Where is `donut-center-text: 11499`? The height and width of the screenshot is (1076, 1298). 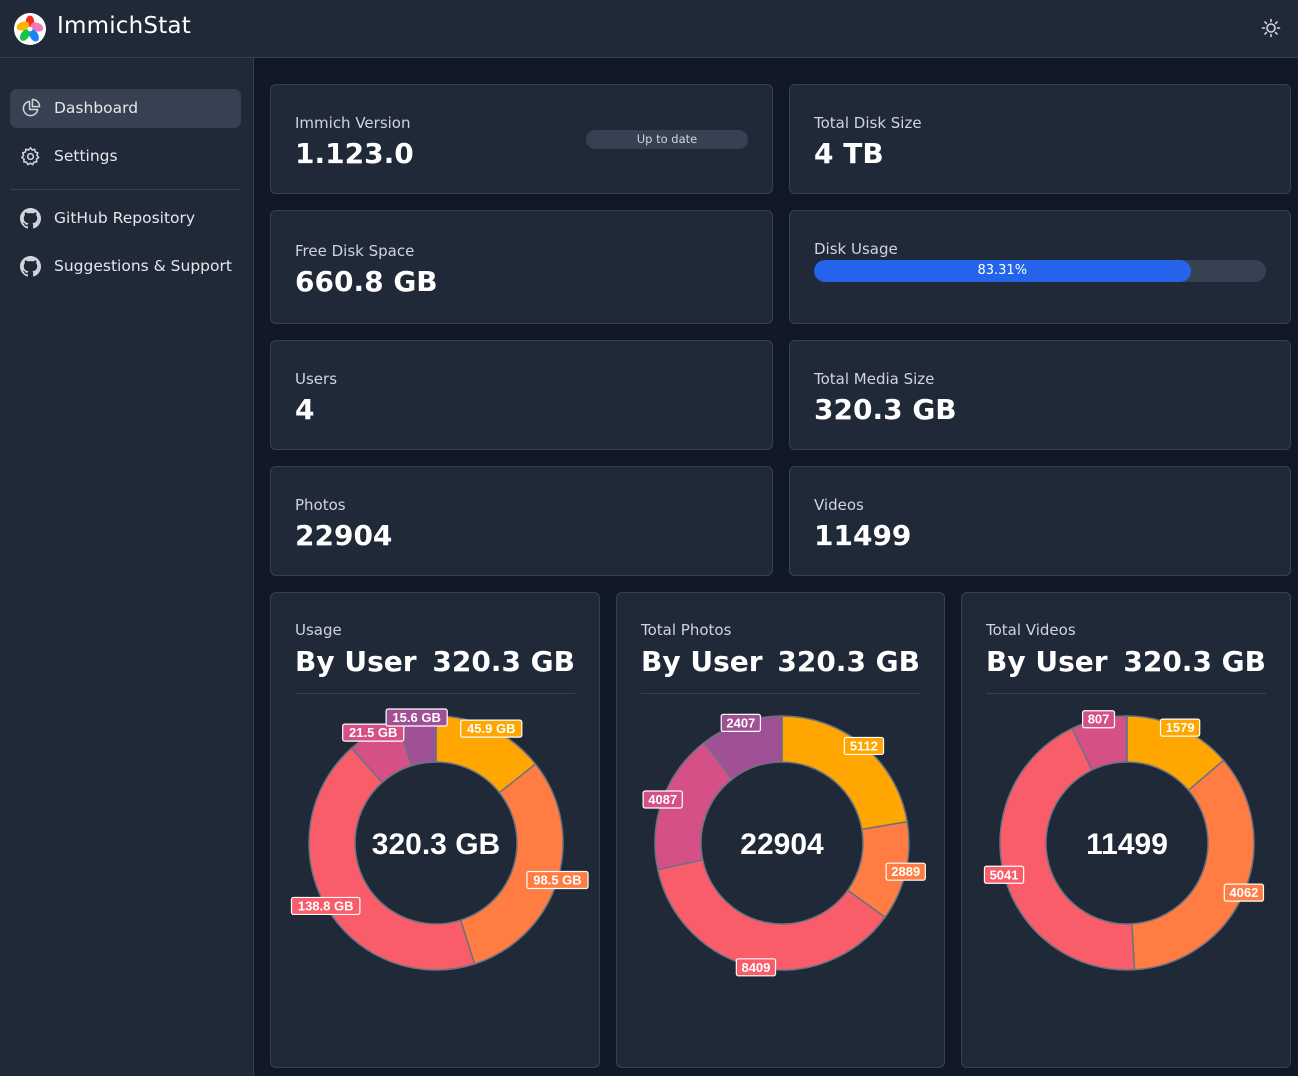 donut-center-text: 11499 is located at coordinates (1127, 844).